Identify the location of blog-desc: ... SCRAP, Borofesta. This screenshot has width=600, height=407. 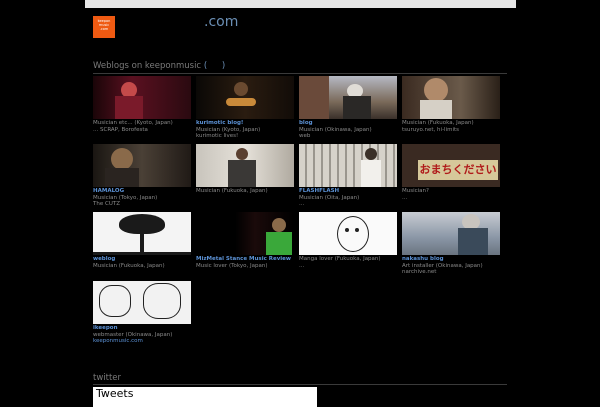
(120, 129).